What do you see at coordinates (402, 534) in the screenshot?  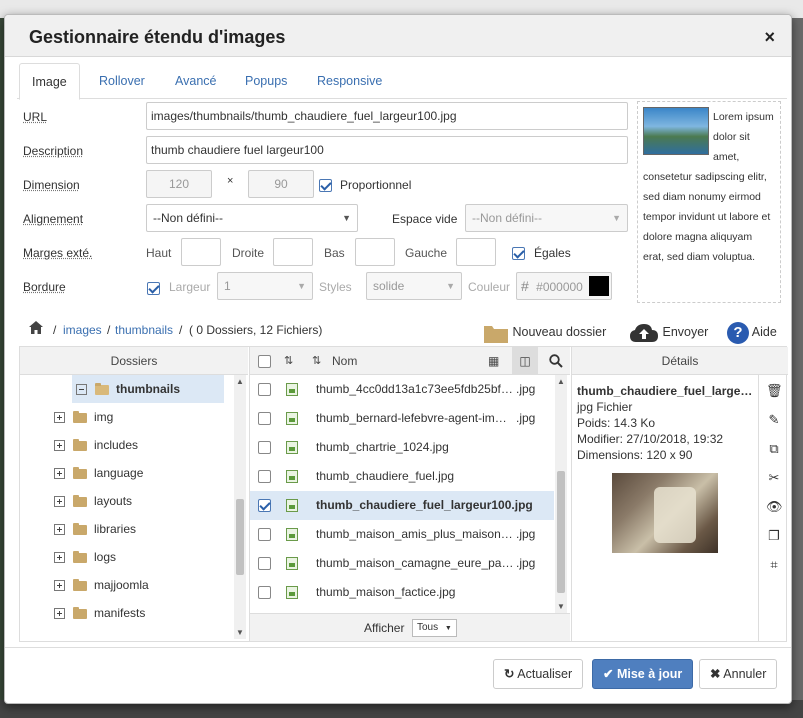 I see `file-row: thumb_maison_amis_plus_maison… .jpg` at bounding box center [402, 534].